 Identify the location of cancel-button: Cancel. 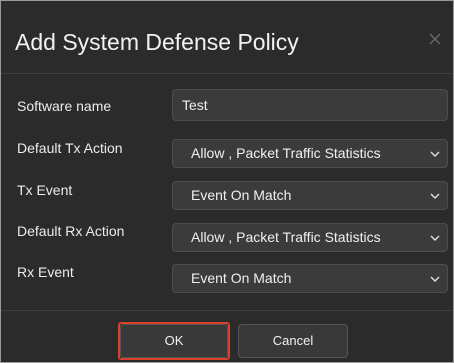
(293, 341).